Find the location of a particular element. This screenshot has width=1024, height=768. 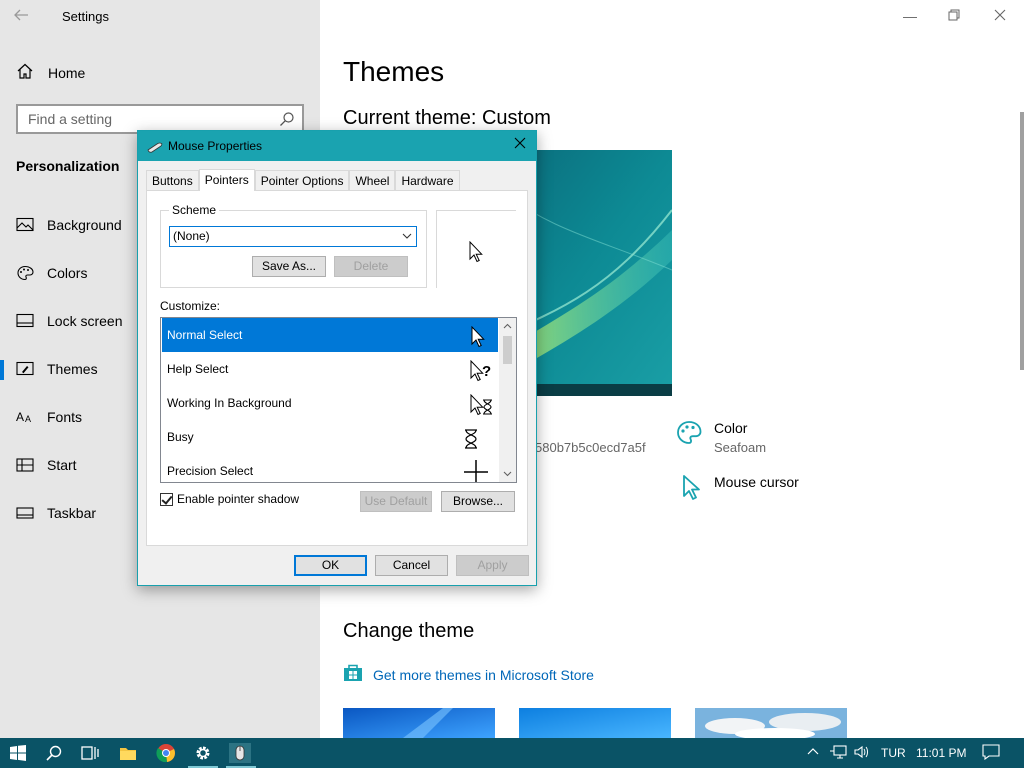

sidebar-item-label: Colors is located at coordinates (67, 273).